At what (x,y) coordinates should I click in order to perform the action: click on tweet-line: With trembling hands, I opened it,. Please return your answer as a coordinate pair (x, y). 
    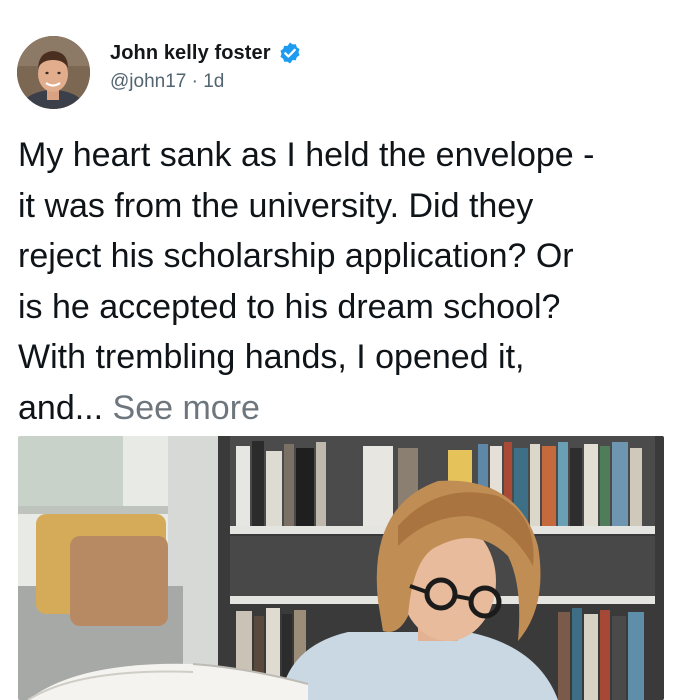
    Looking at the image, I should click on (271, 357).